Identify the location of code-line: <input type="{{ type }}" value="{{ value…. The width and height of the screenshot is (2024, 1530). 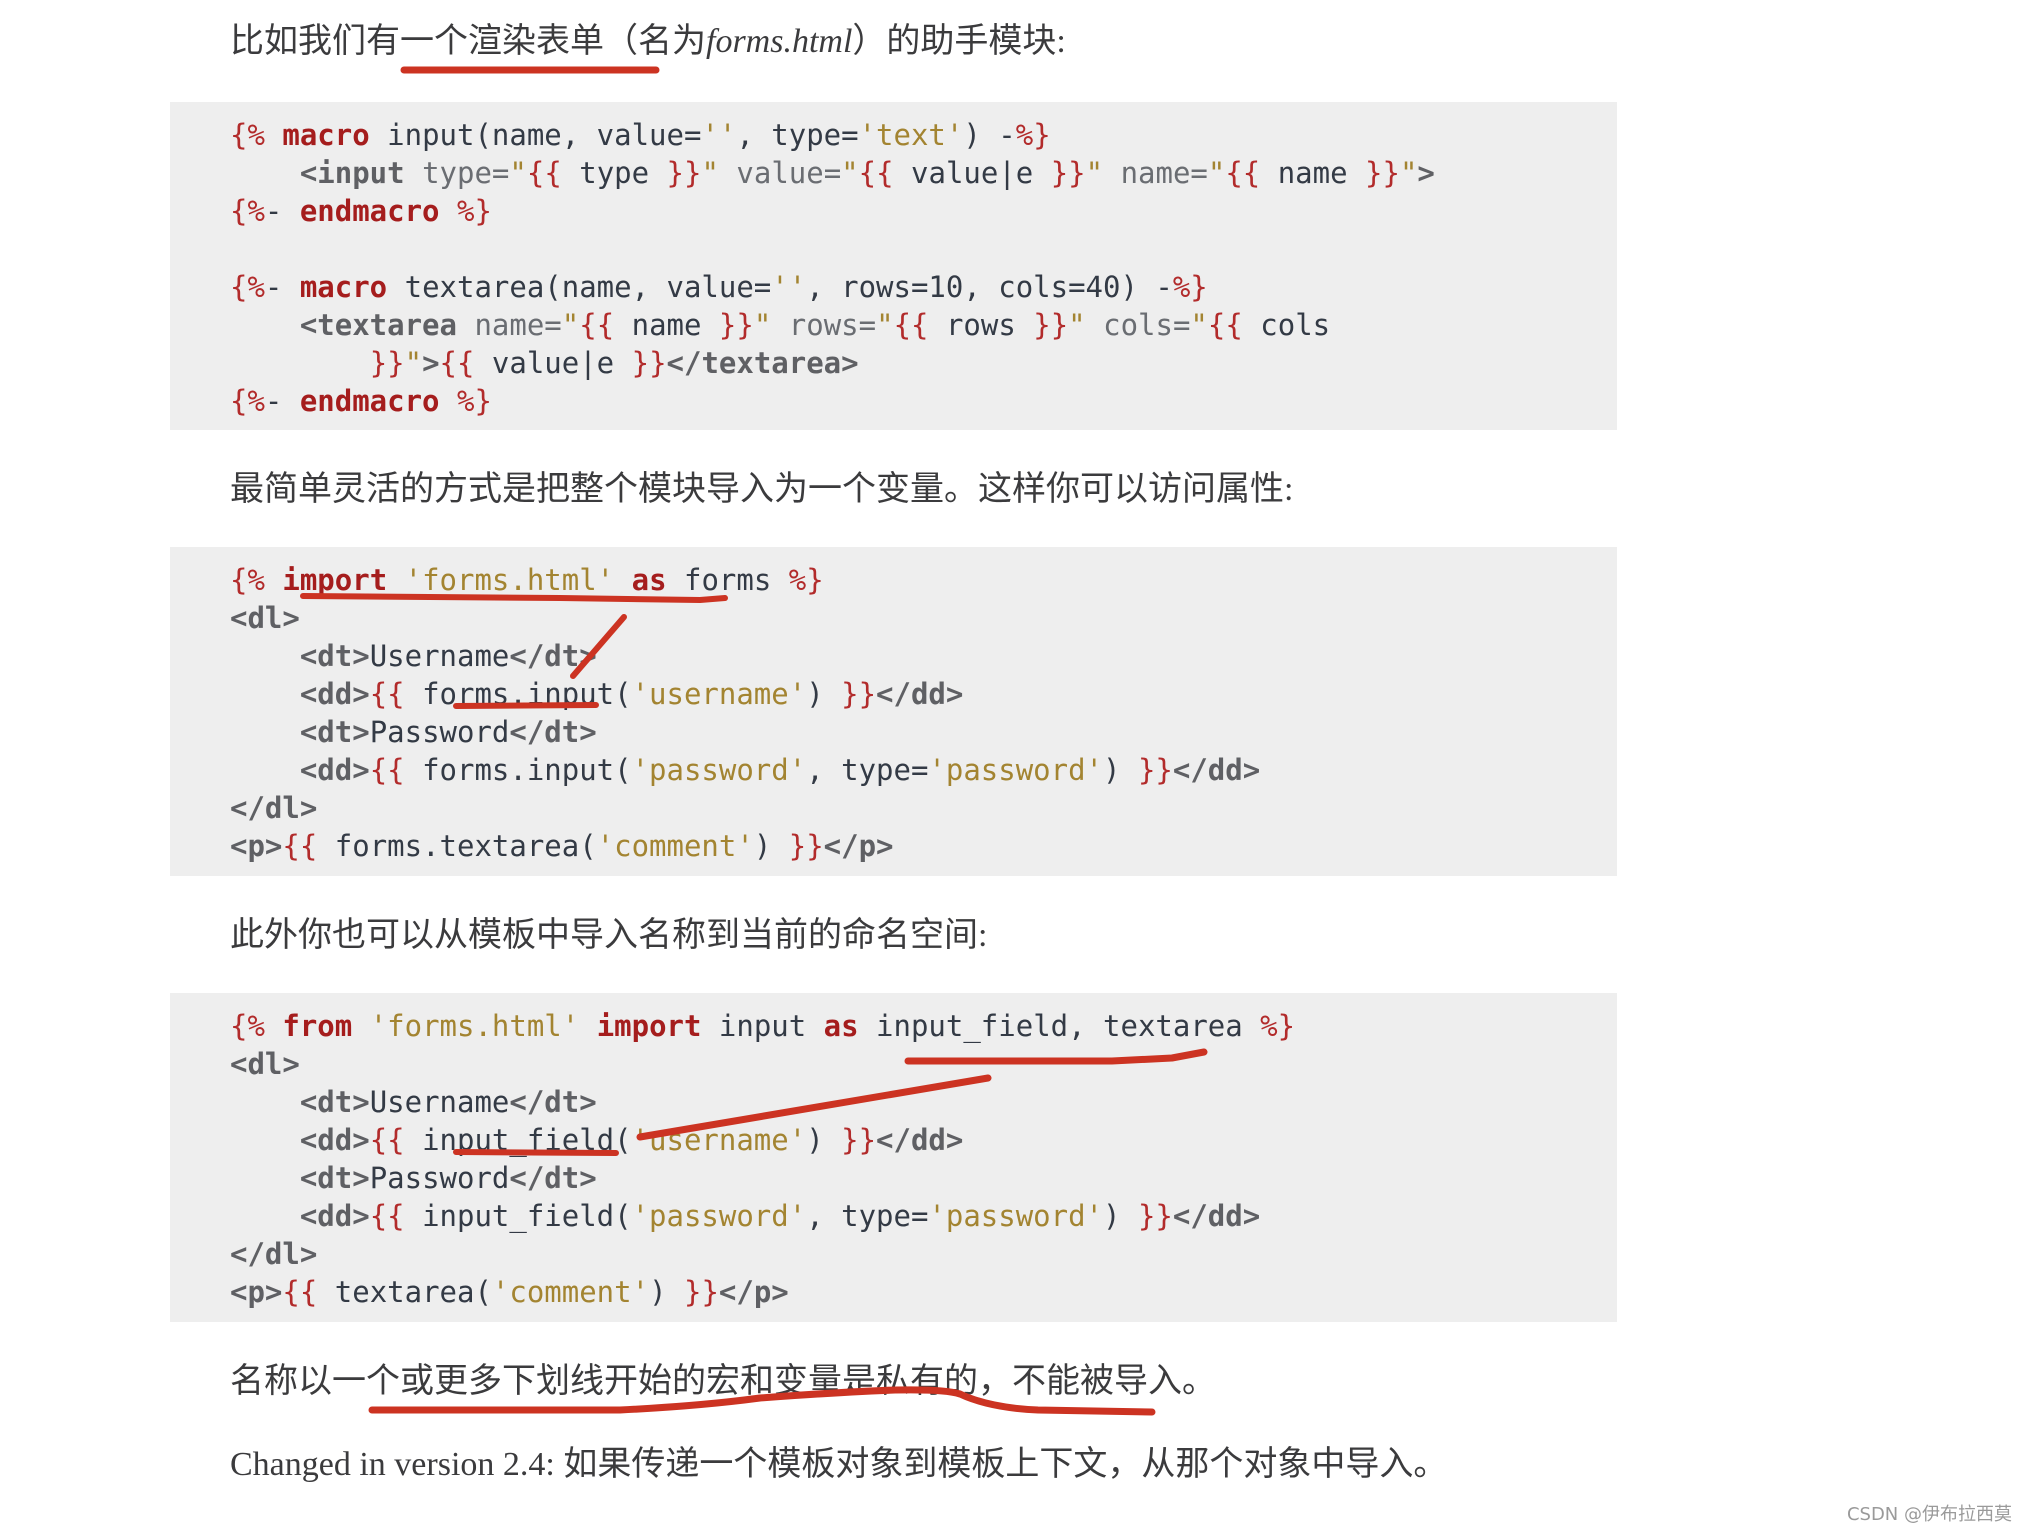
(867, 173).